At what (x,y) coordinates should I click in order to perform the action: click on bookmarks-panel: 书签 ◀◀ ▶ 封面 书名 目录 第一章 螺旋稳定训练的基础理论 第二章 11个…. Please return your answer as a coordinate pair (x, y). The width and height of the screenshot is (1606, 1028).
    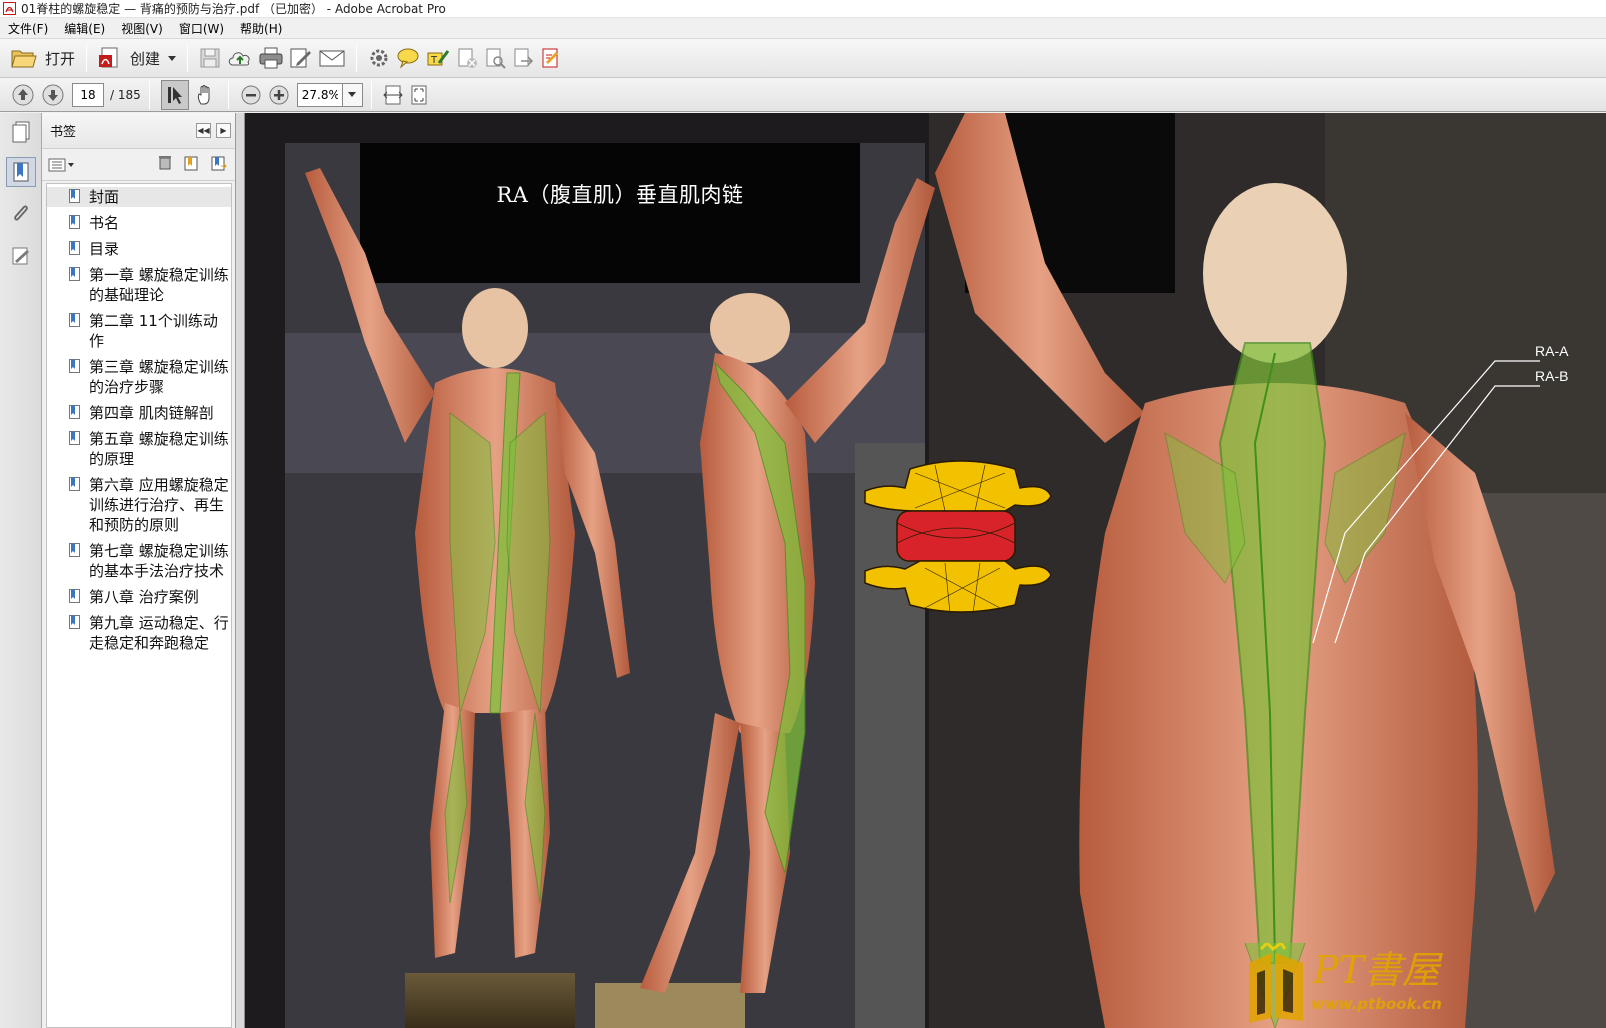
    Looking at the image, I should click on (139, 570).